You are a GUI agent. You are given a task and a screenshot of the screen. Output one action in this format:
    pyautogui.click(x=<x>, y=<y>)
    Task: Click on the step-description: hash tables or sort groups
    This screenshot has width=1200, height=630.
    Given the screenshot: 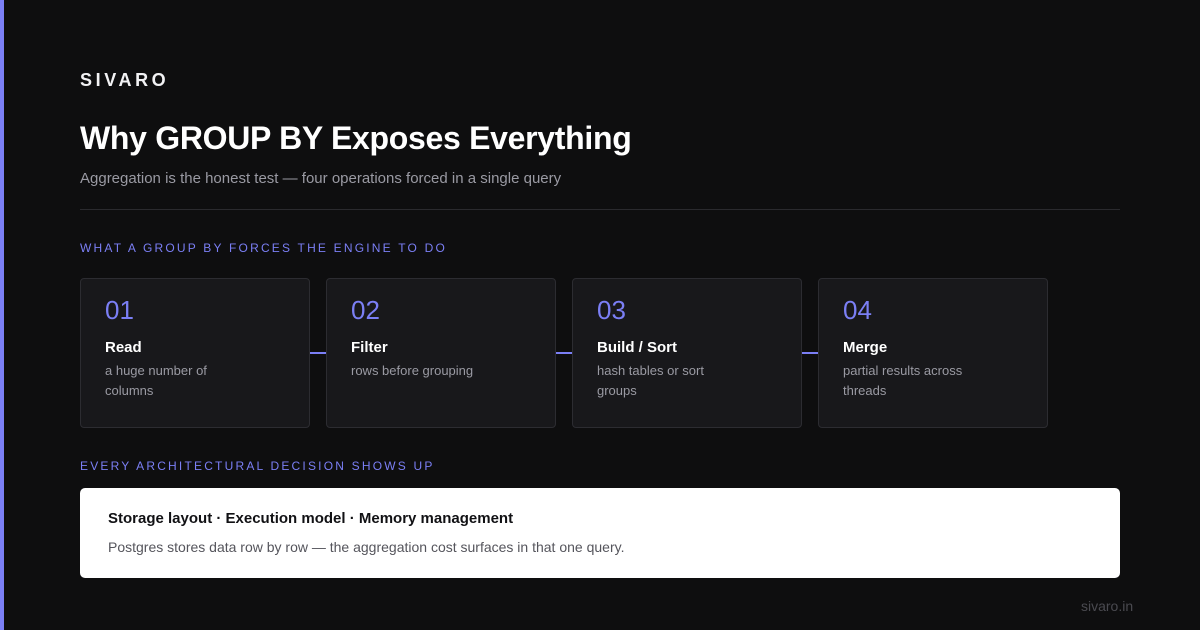 What is the action you would take?
    pyautogui.click(x=650, y=380)
    